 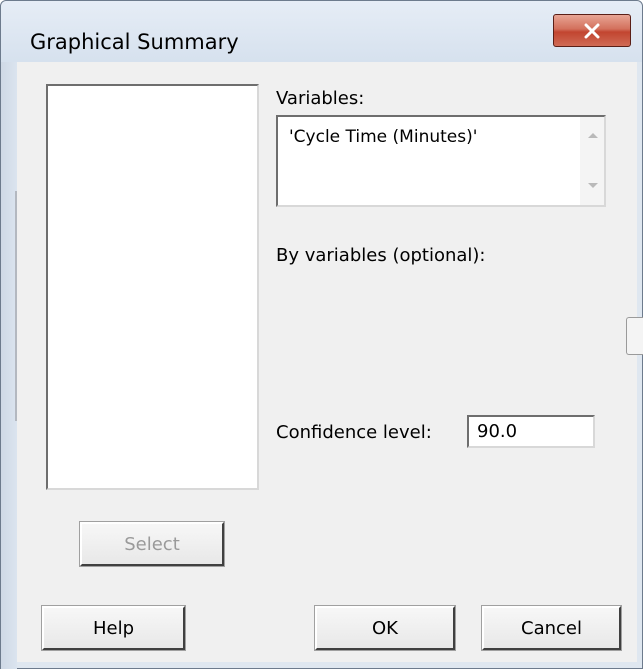 What do you see at coordinates (321, 31) in the screenshot?
I see `title-bar: Graphical Summary` at bounding box center [321, 31].